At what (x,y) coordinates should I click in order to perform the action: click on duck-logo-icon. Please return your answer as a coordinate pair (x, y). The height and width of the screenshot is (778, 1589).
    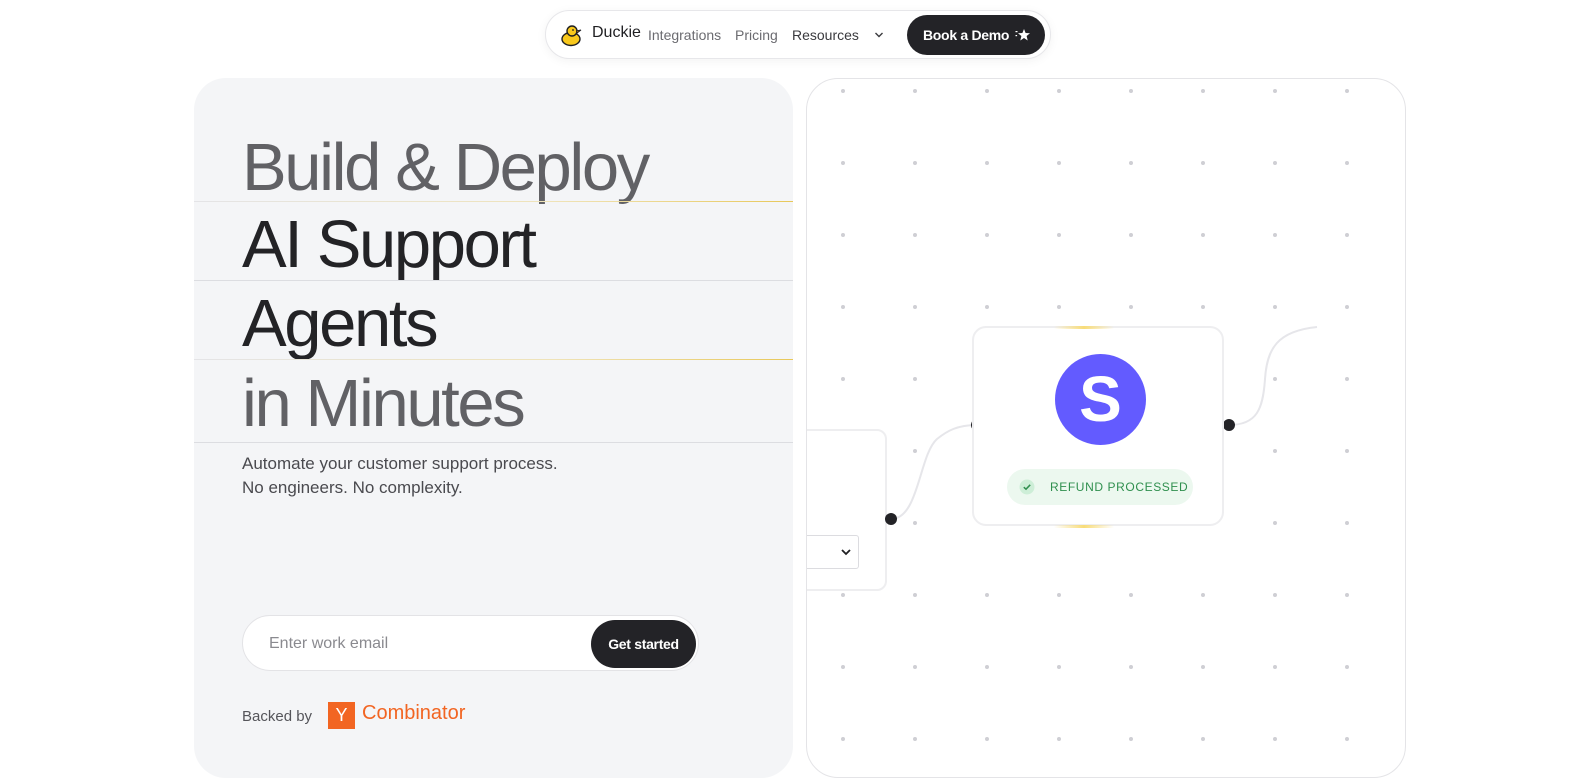
    Looking at the image, I should click on (572, 35).